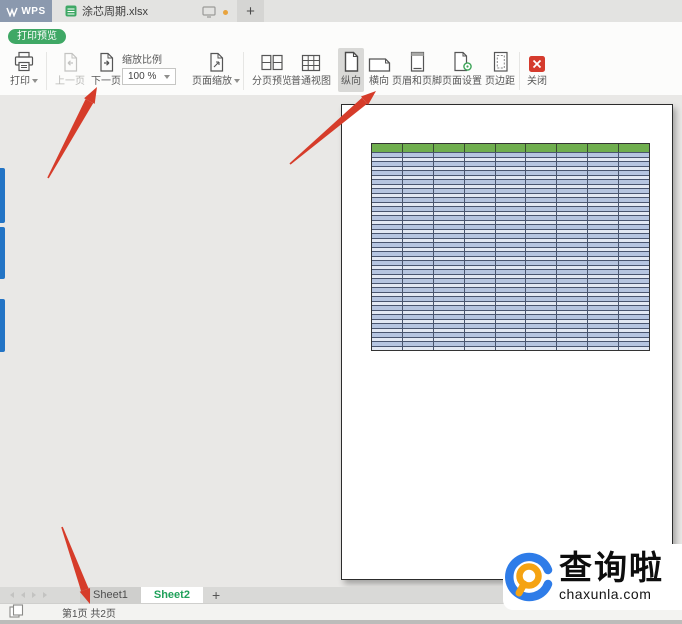 The image size is (682, 624). I want to click on close-preview-button: 关闭, so click(537, 70).